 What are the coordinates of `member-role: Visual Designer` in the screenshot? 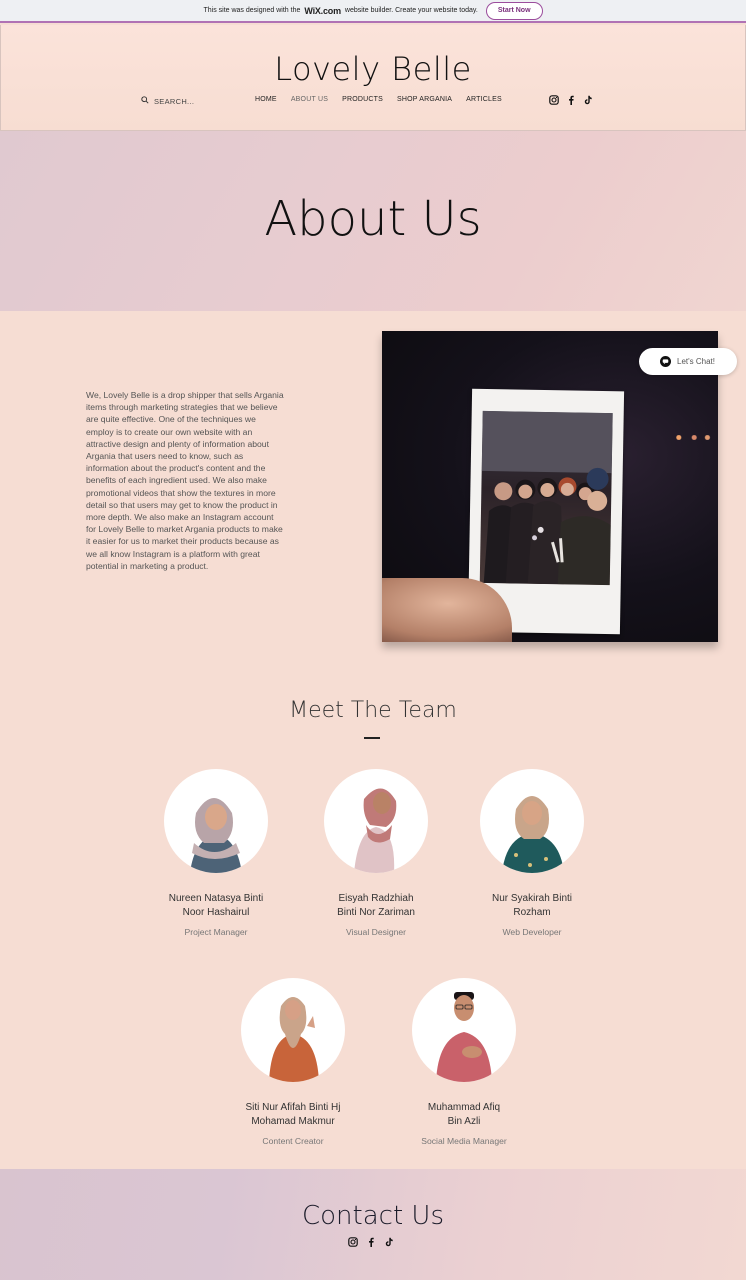 It's located at (376, 932).